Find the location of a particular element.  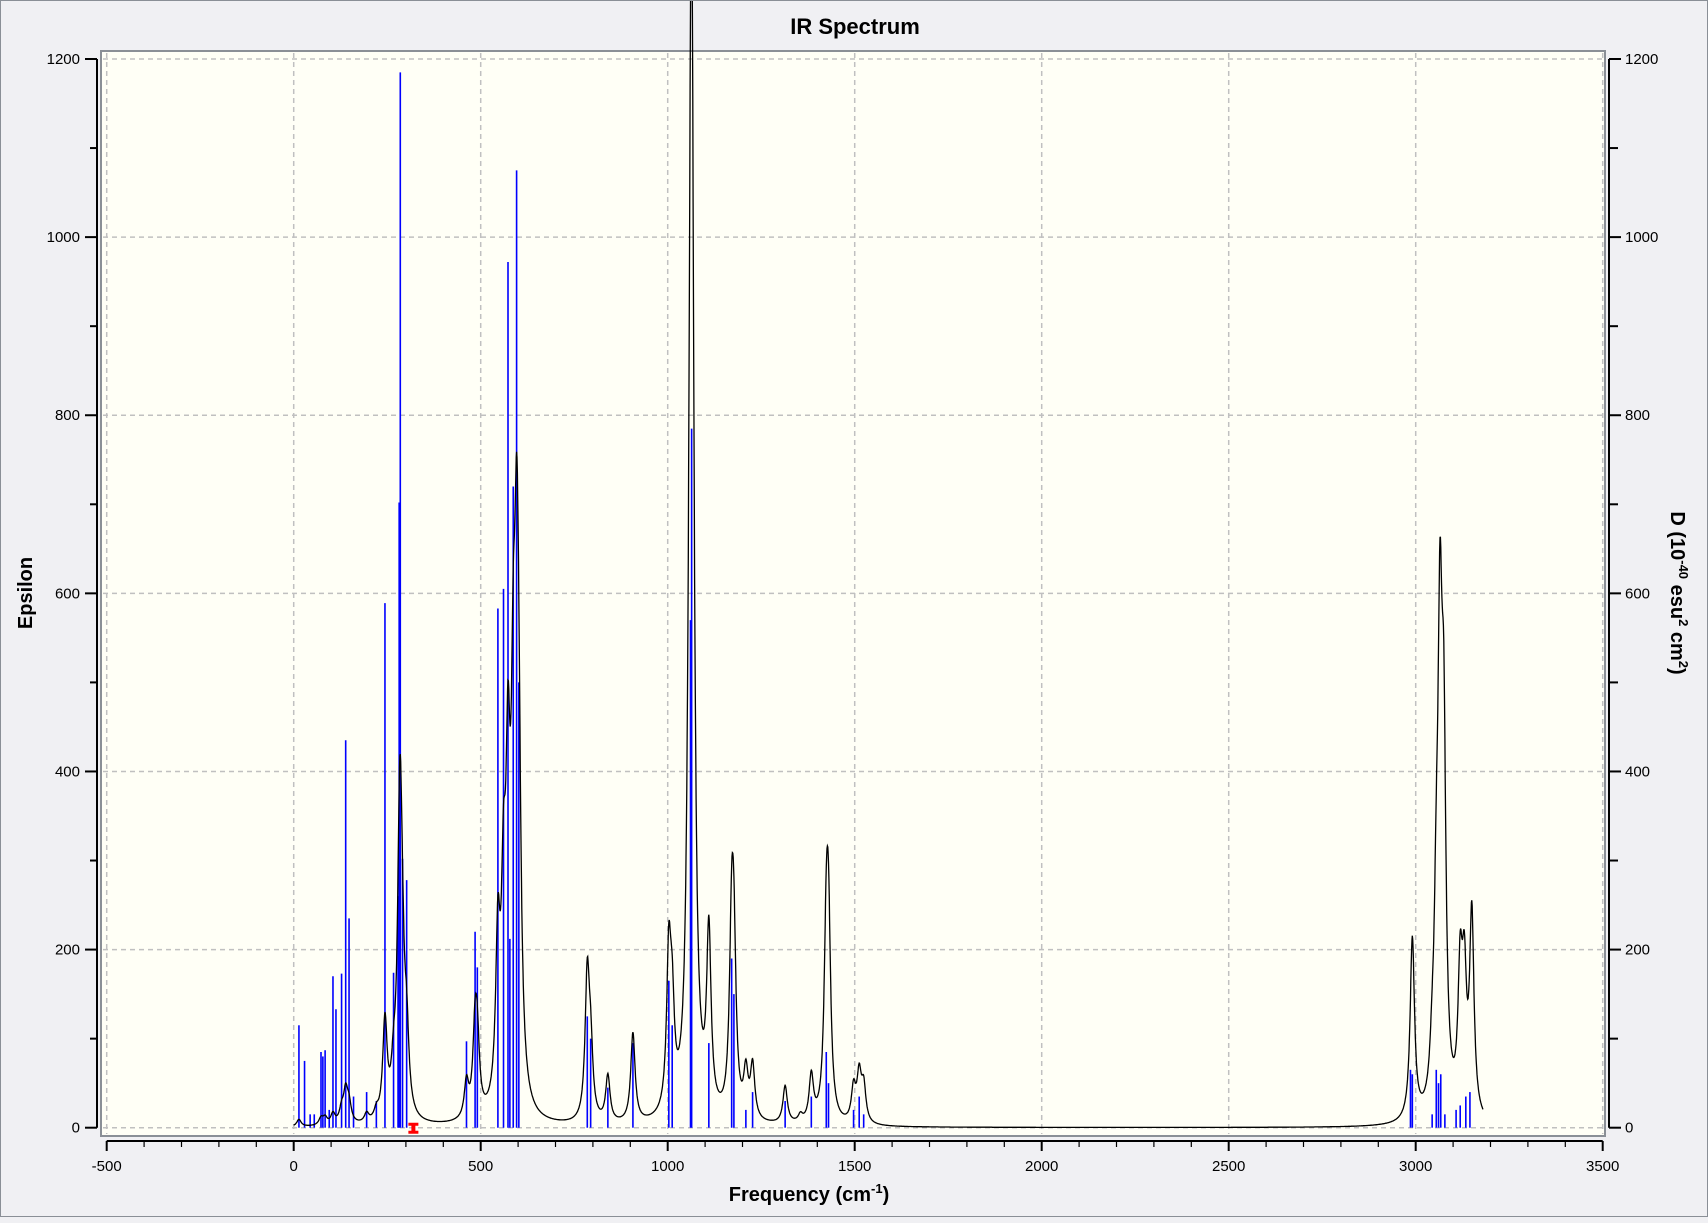

y-tick-label: 1200 is located at coordinates (63, 59).